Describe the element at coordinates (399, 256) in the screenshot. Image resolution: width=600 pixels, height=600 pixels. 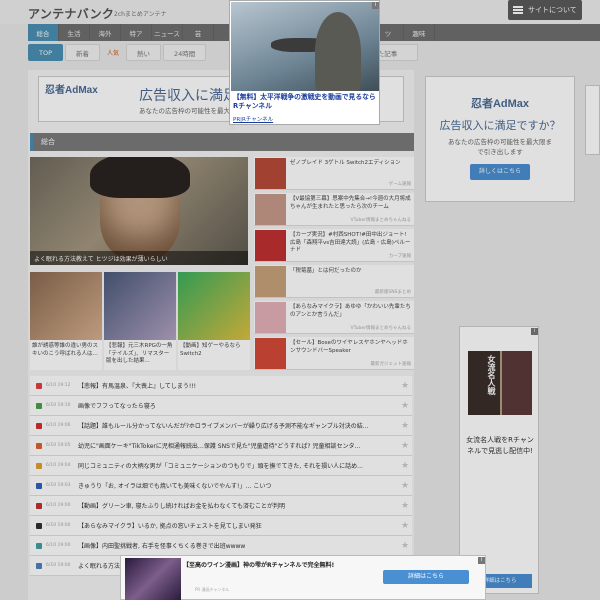
I see `side-article-source: カープ速報` at that location.